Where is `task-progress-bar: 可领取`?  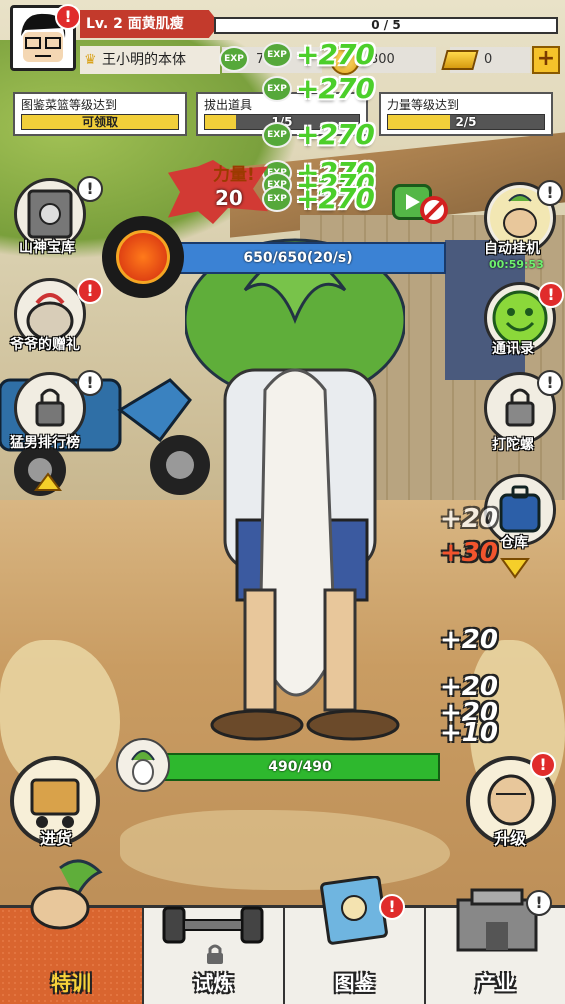 task-progress-bar: 可领取 is located at coordinates (100, 122).